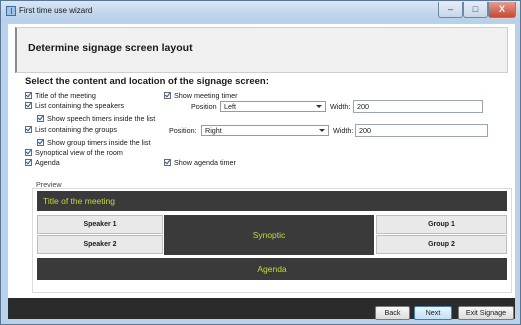  Describe the element at coordinates (261, 50) in the screenshot. I see `page-header: Determine signage screen layout` at that location.